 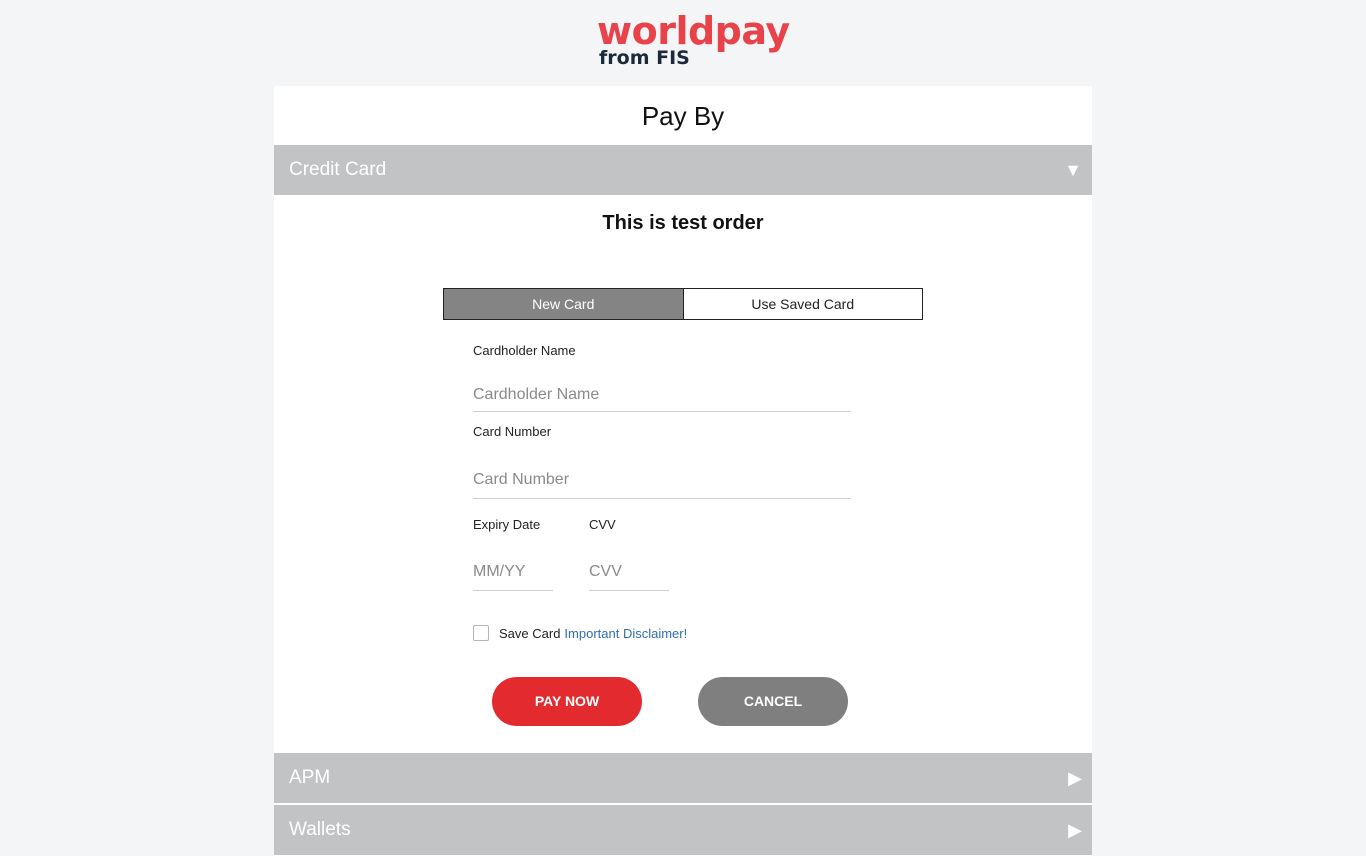 I want to click on tab-use-saved-card: Use Saved Card, so click(x=802, y=304).